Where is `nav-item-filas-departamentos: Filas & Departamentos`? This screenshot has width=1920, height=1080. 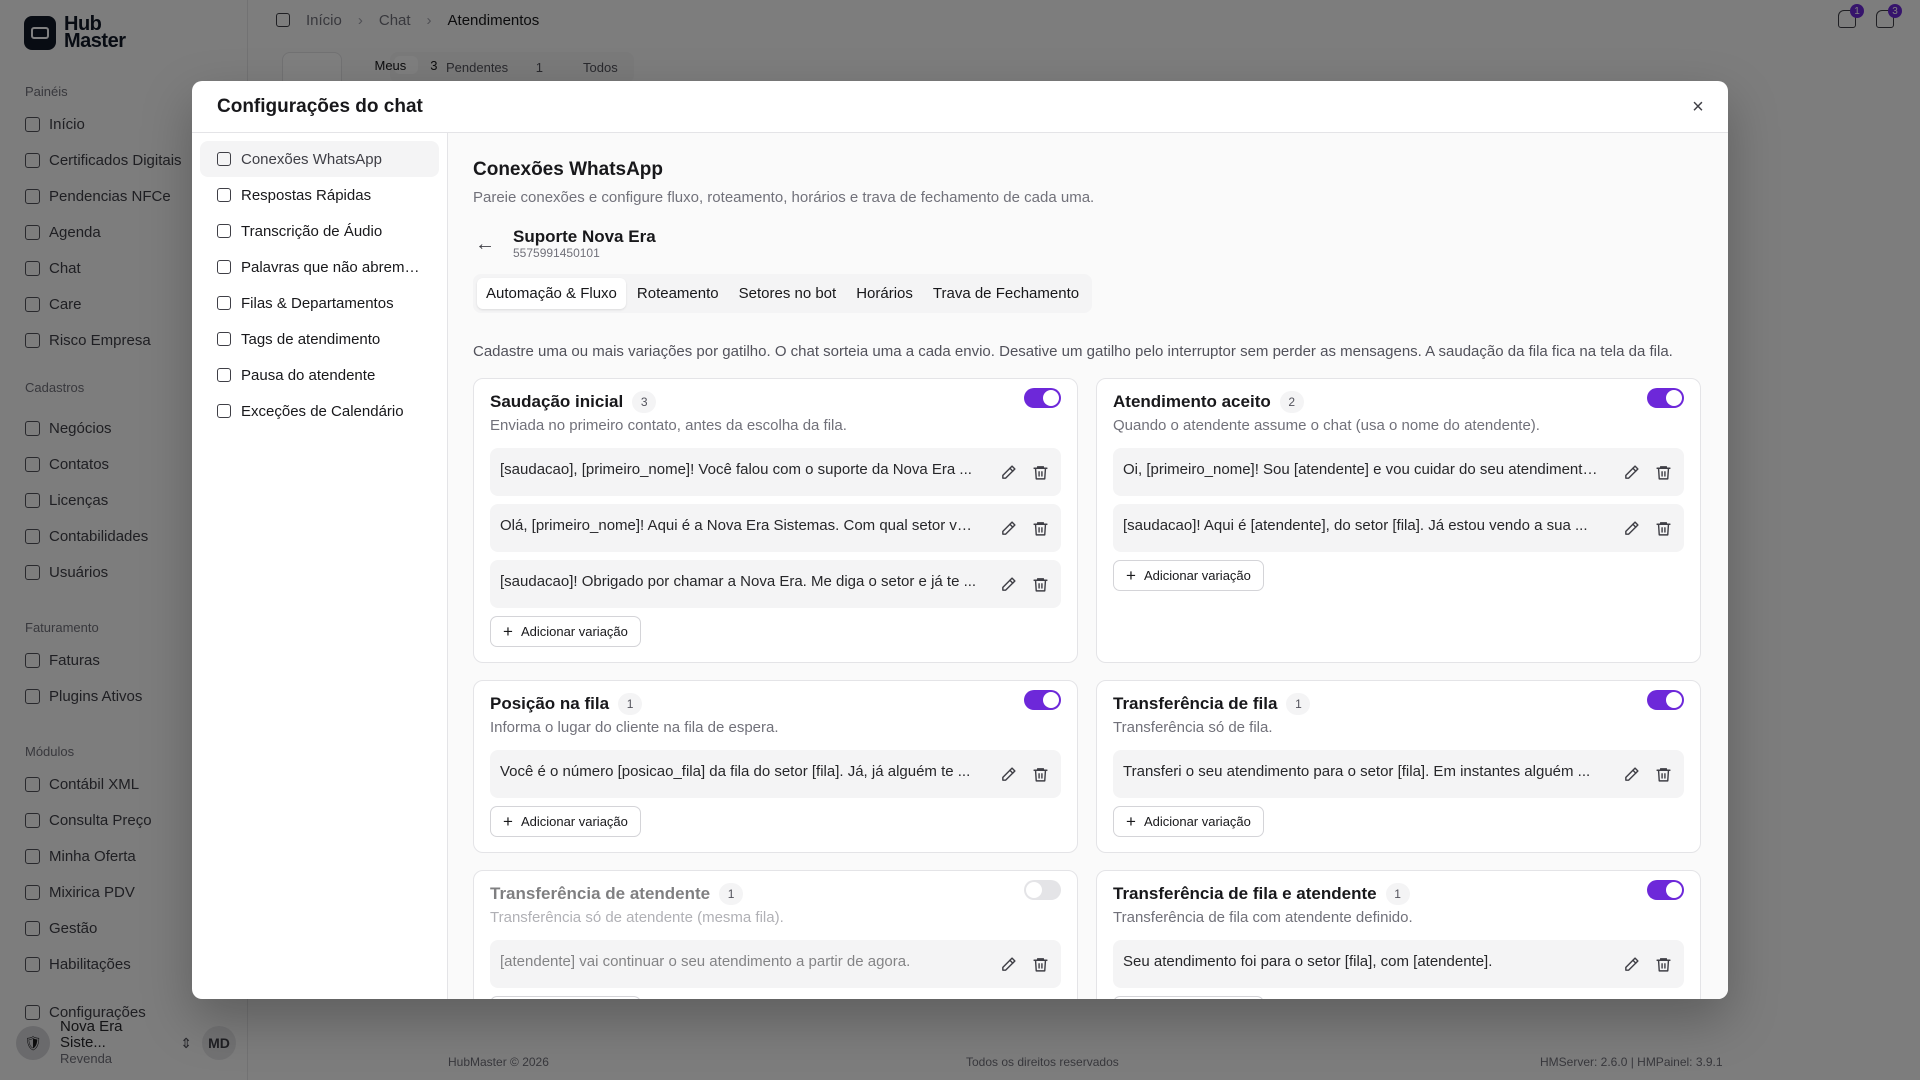
nav-item-filas-departamentos: Filas & Departamentos is located at coordinates (319, 303).